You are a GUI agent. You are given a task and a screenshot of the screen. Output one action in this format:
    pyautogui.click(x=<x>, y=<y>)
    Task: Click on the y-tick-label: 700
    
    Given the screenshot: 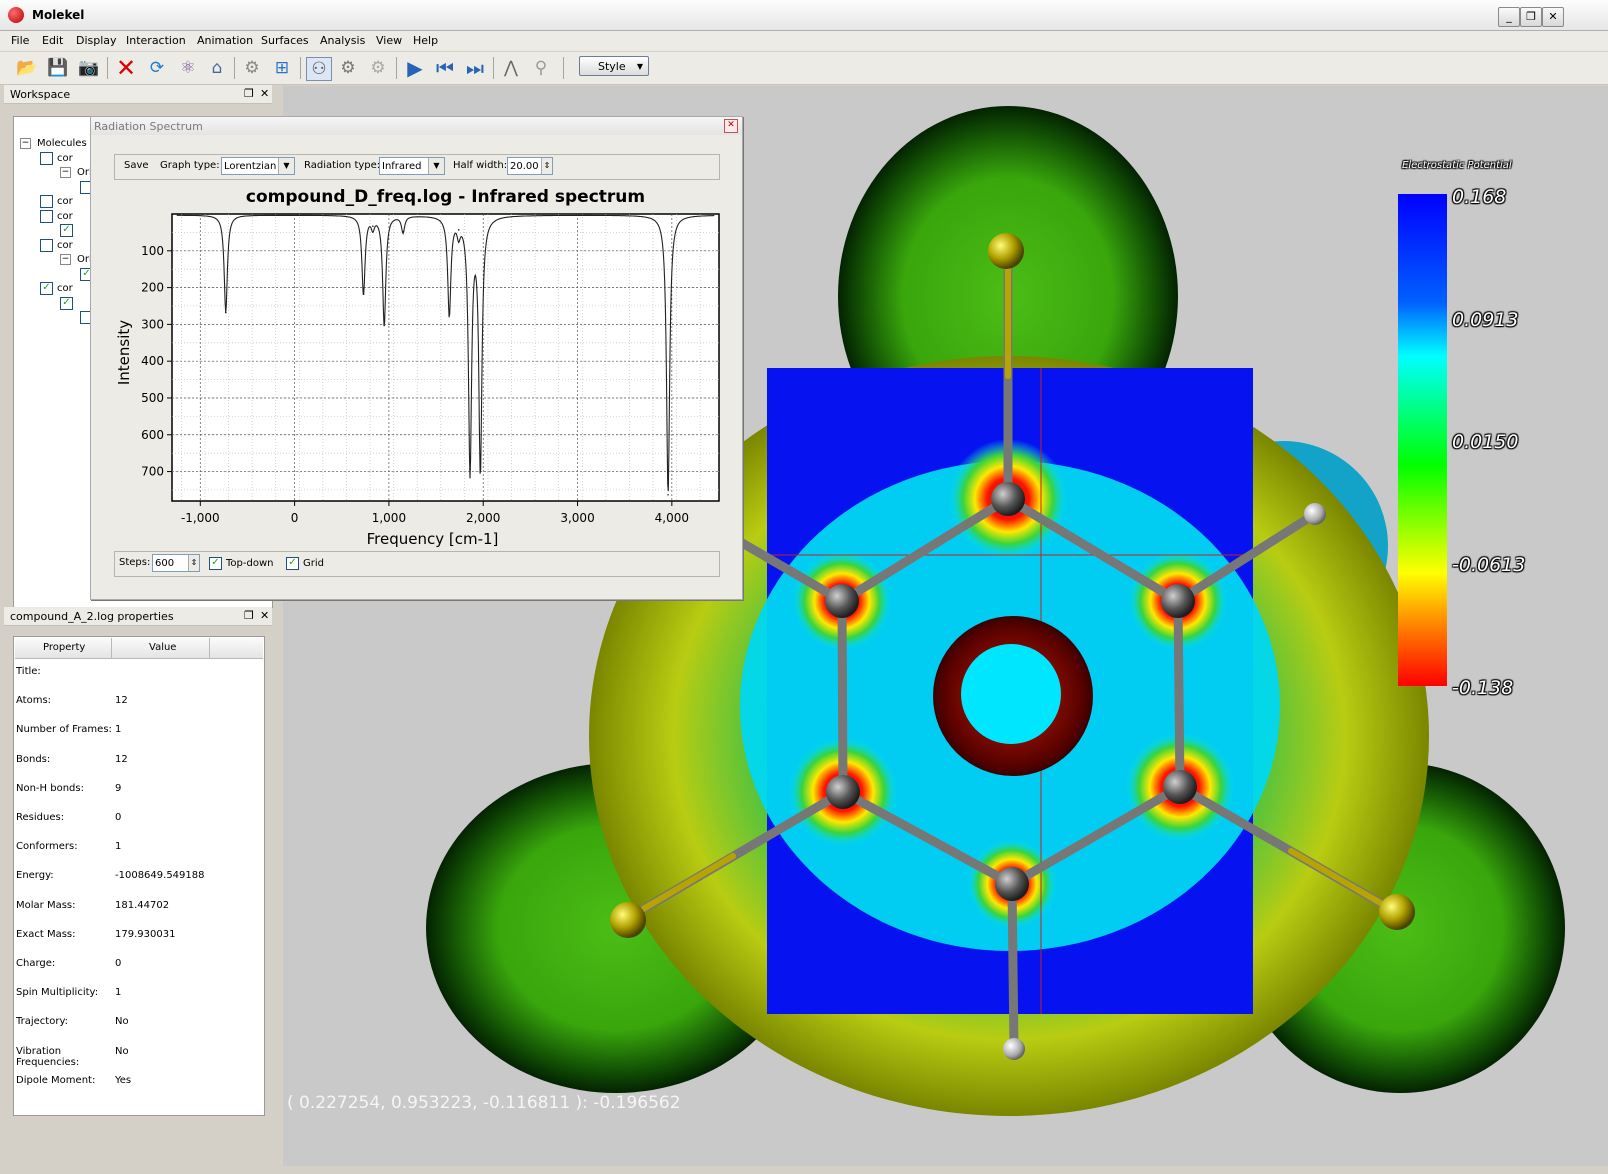 What is the action you would take?
    pyautogui.click(x=152, y=472)
    